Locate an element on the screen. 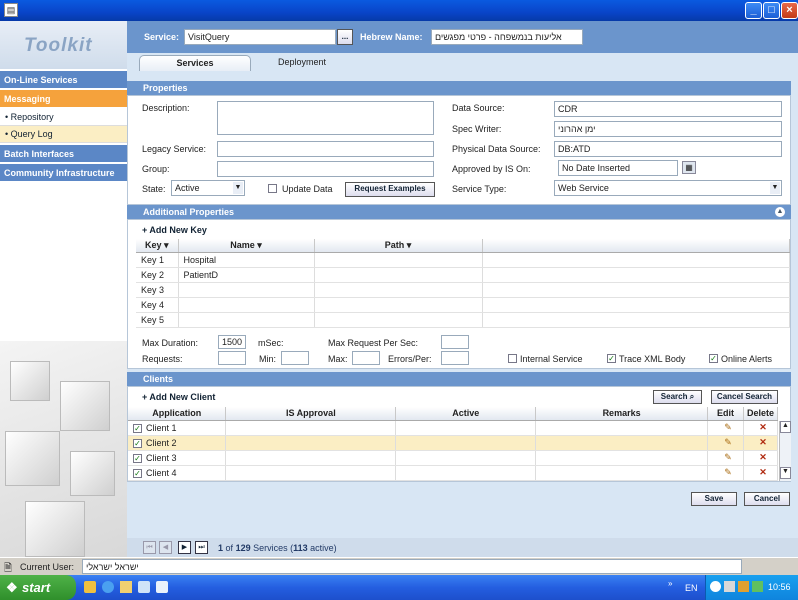 The height and width of the screenshot is (600, 798). trace-xml-checkbox: ✓ is located at coordinates (611, 358).